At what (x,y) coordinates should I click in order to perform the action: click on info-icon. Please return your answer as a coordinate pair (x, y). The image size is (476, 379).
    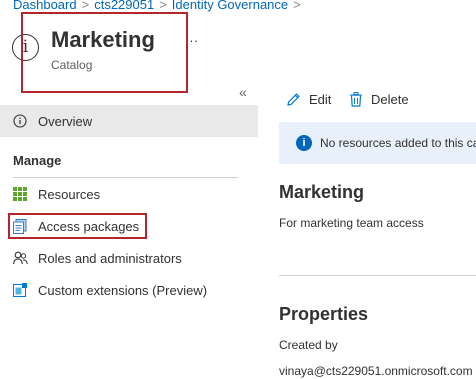
    Looking at the image, I should click on (20, 121).